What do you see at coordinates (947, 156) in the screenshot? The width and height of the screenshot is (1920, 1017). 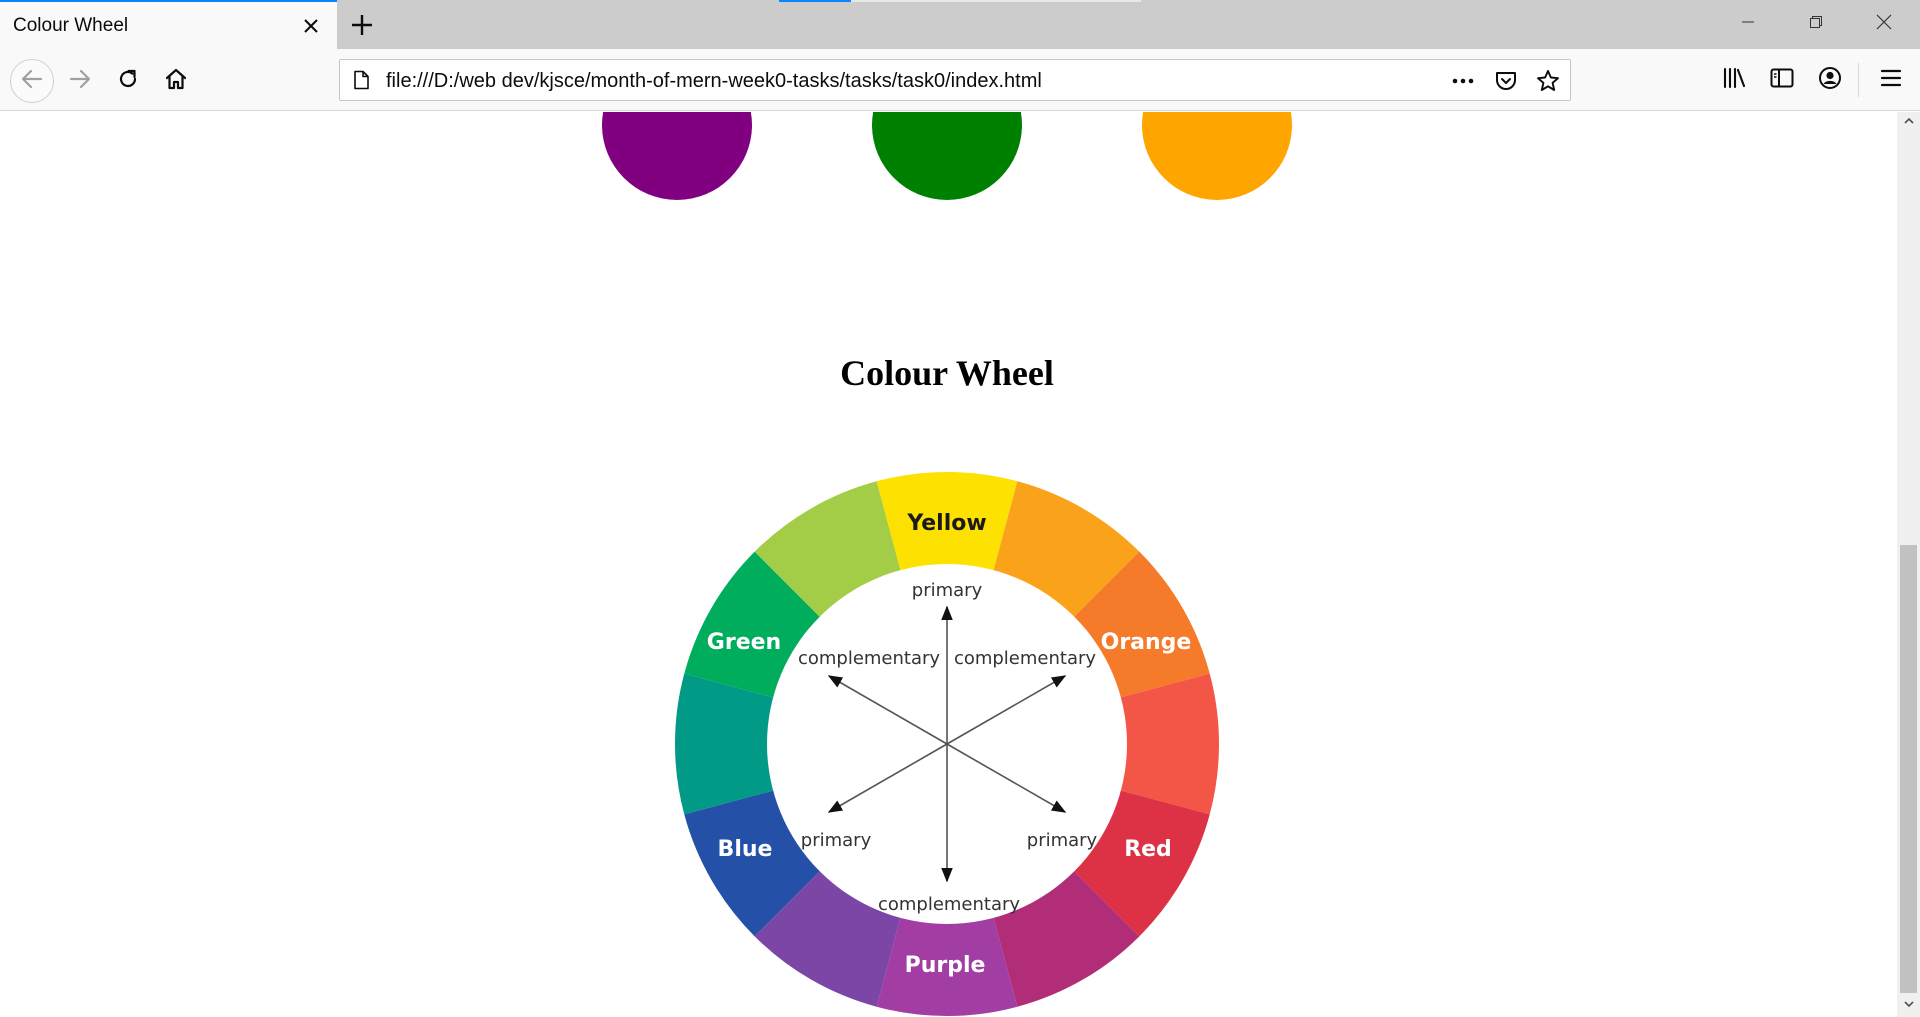 I see `green-circle` at bounding box center [947, 156].